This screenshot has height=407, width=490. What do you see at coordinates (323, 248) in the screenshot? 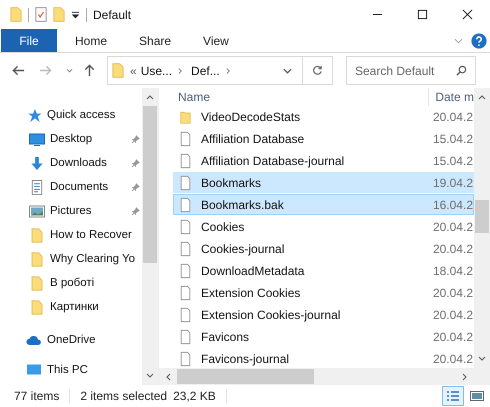
I see `file-row: Cookies-journal 20.04.2` at bounding box center [323, 248].